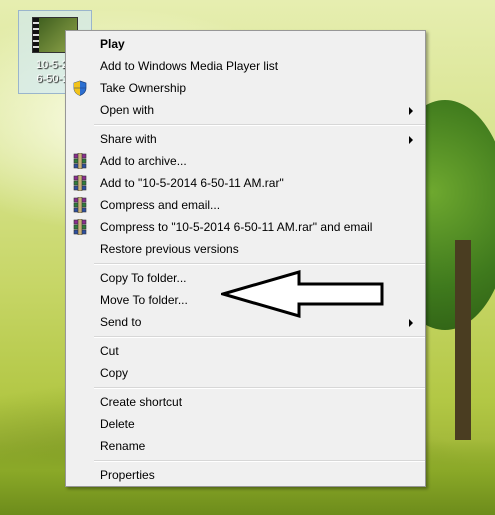 The width and height of the screenshot is (495, 515). I want to click on menu-item-label: Add to Windows Media Player list, so click(189, 66).